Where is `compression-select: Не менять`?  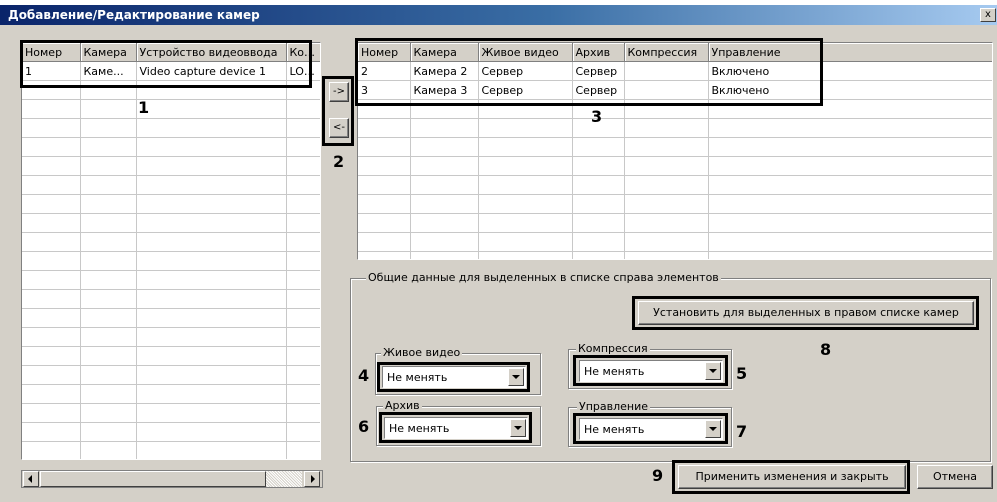 compression-select: Не менять is located at coordinates (651, 371).